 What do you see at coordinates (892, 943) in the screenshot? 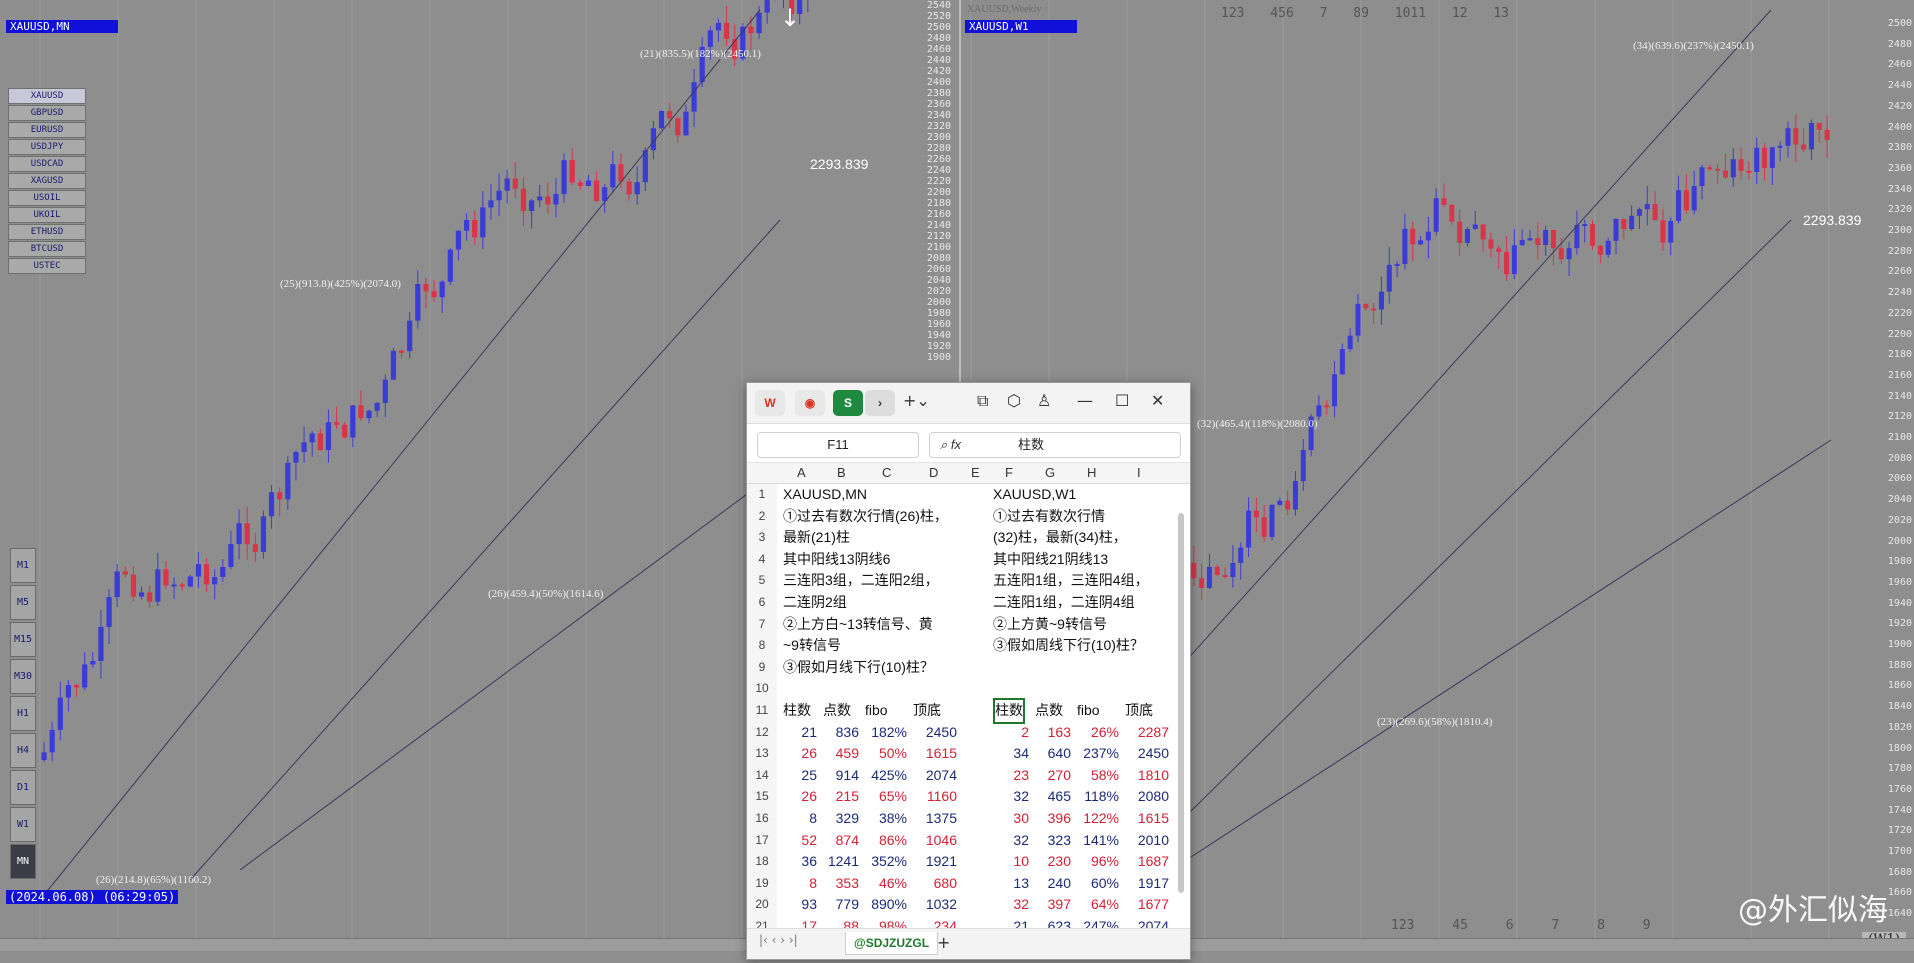
I see `sheet-tab: @SDJZUZGL` at bounding box center [892, 943].